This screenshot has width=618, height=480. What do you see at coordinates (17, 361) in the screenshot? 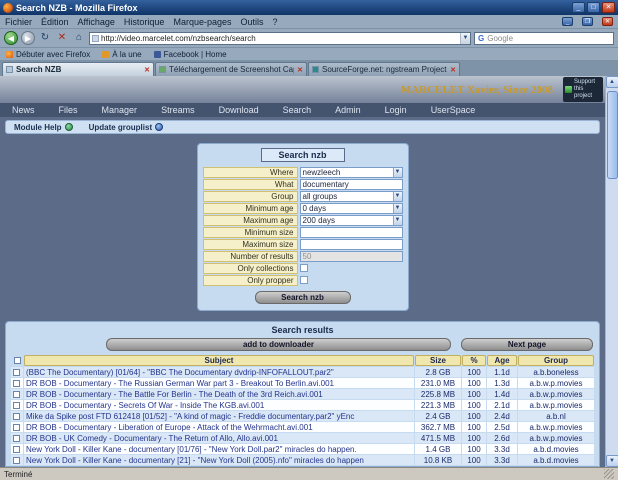
I see `select-all-checkbox` at bounding box center [17, 361].